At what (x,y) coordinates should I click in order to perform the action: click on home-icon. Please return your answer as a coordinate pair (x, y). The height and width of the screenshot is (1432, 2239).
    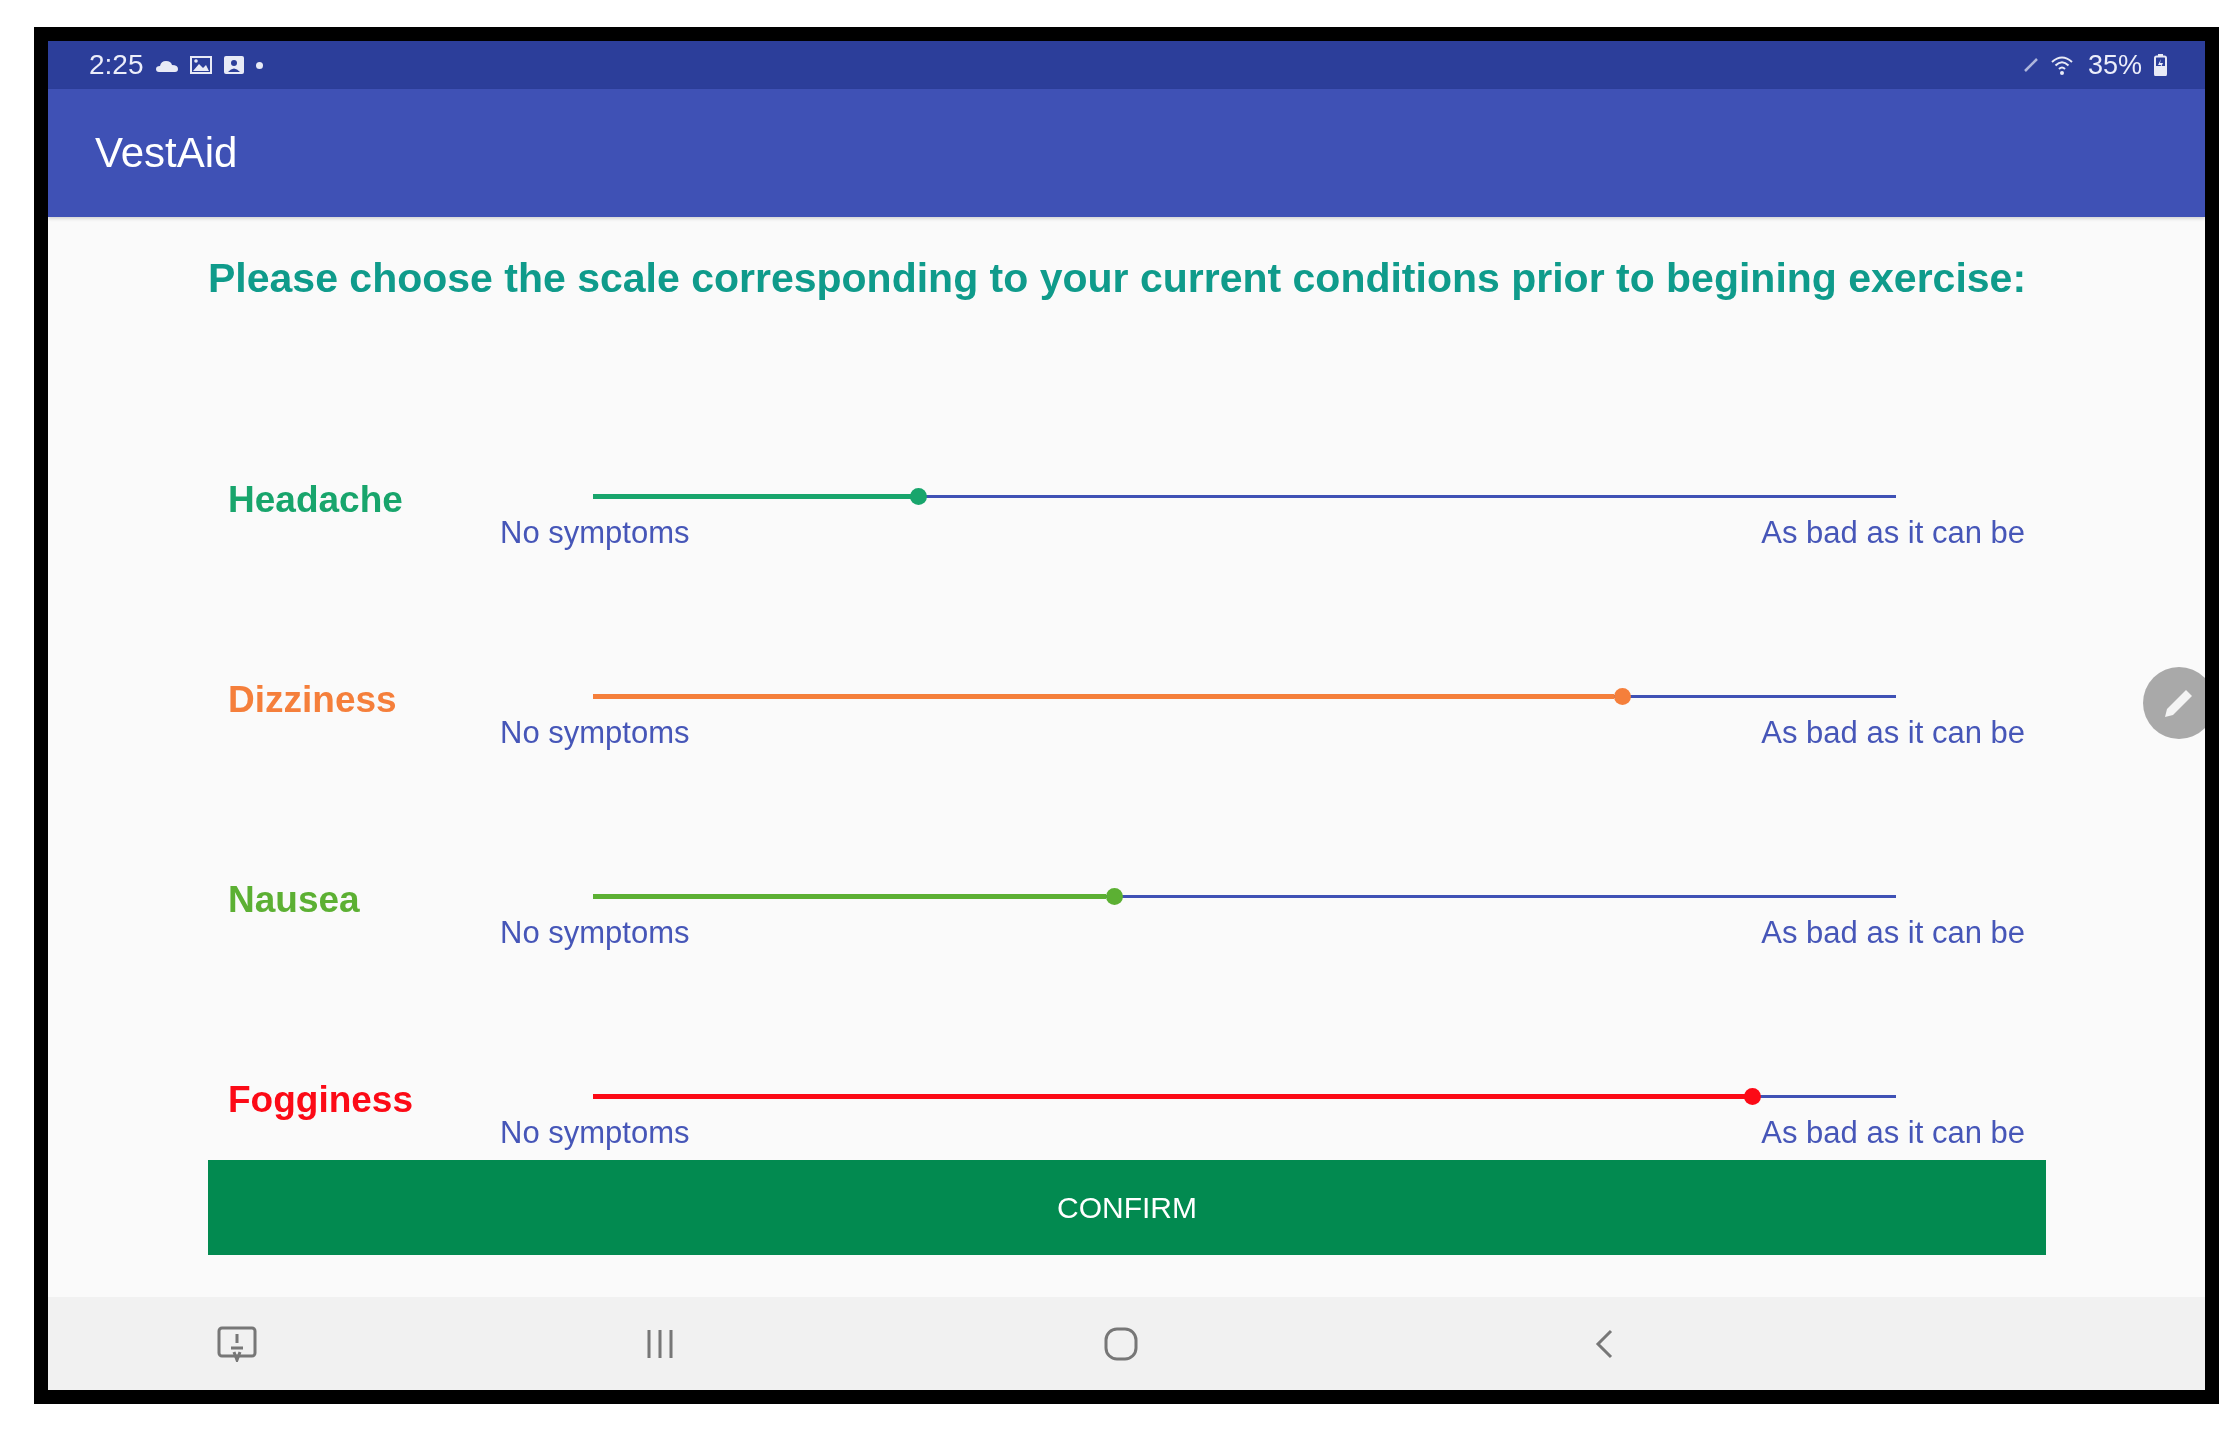
    Looking at the image, I should click on (1121, 1343).